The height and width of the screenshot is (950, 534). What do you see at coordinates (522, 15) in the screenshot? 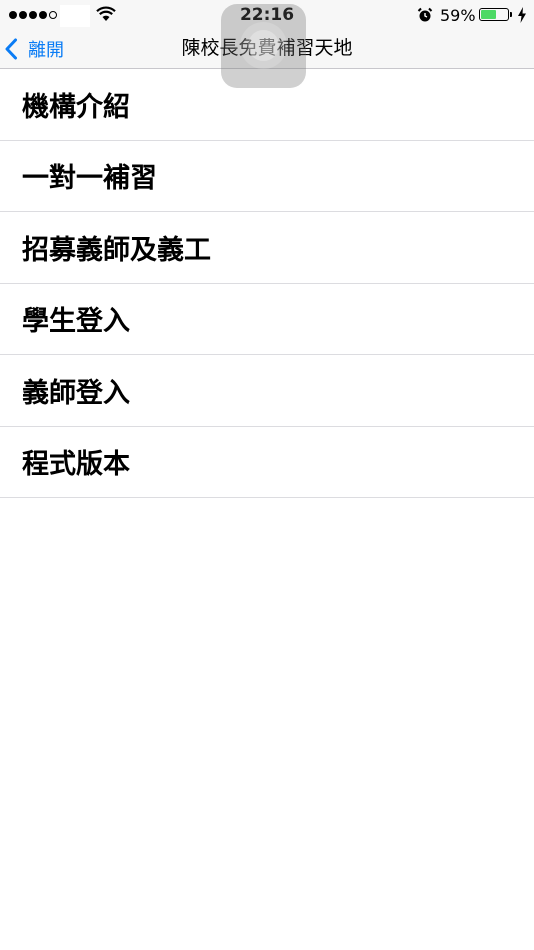
I see `charging-bolt-icon` at bounding box center [522, 15].